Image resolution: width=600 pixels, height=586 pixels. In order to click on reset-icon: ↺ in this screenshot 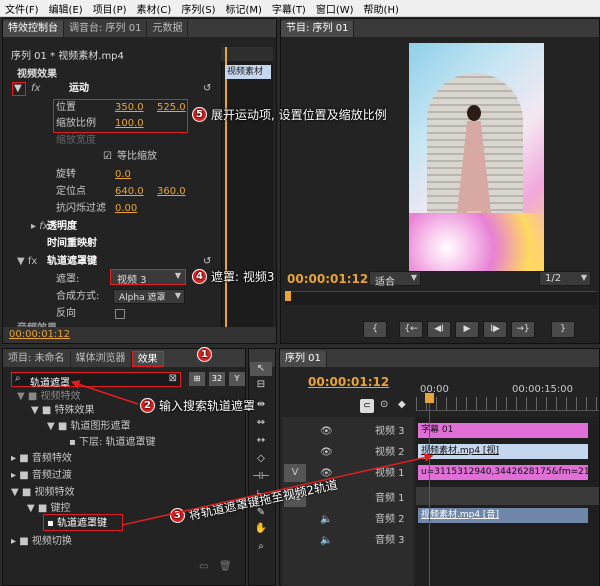, I will do `click(207, 89)`.